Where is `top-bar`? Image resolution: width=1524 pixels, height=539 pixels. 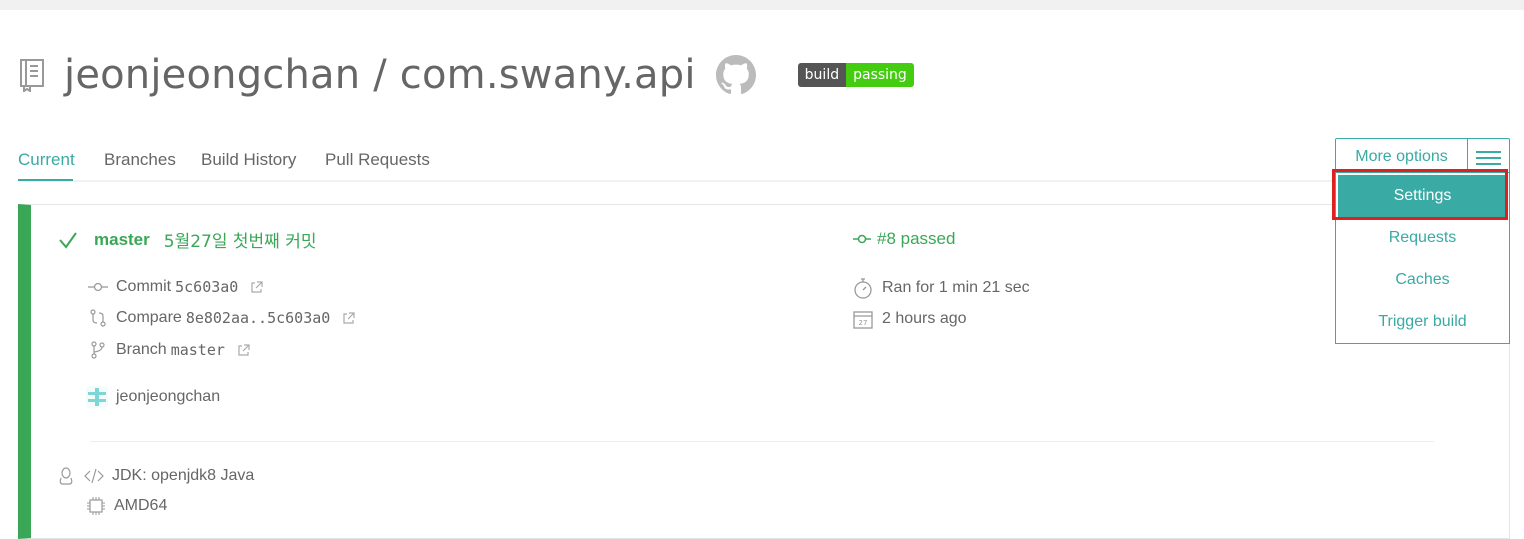
top-bar is located at coordinates (762, 5).